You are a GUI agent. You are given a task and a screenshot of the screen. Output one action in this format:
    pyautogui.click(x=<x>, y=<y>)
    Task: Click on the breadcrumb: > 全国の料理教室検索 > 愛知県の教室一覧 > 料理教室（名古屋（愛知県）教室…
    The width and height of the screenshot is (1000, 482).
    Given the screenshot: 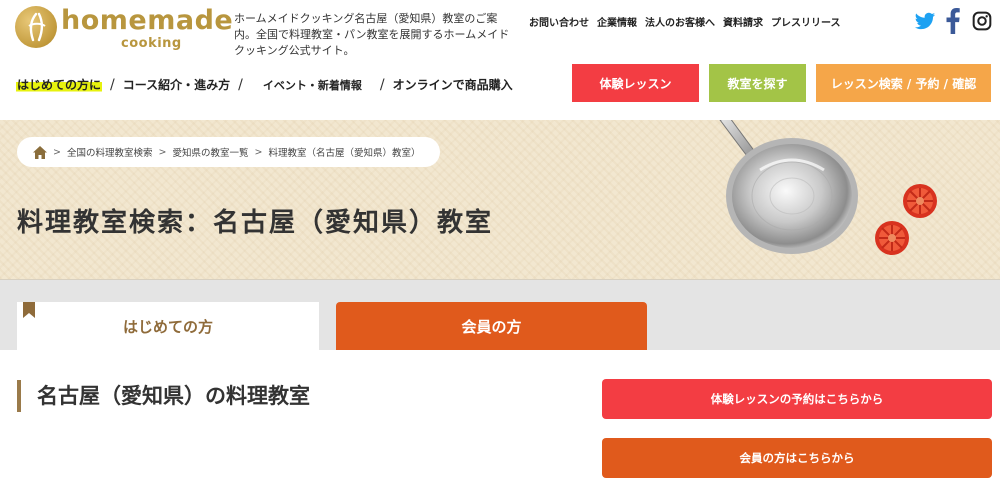 What is the action you would take?
    pyautogui.click(x=229, y=152)
    